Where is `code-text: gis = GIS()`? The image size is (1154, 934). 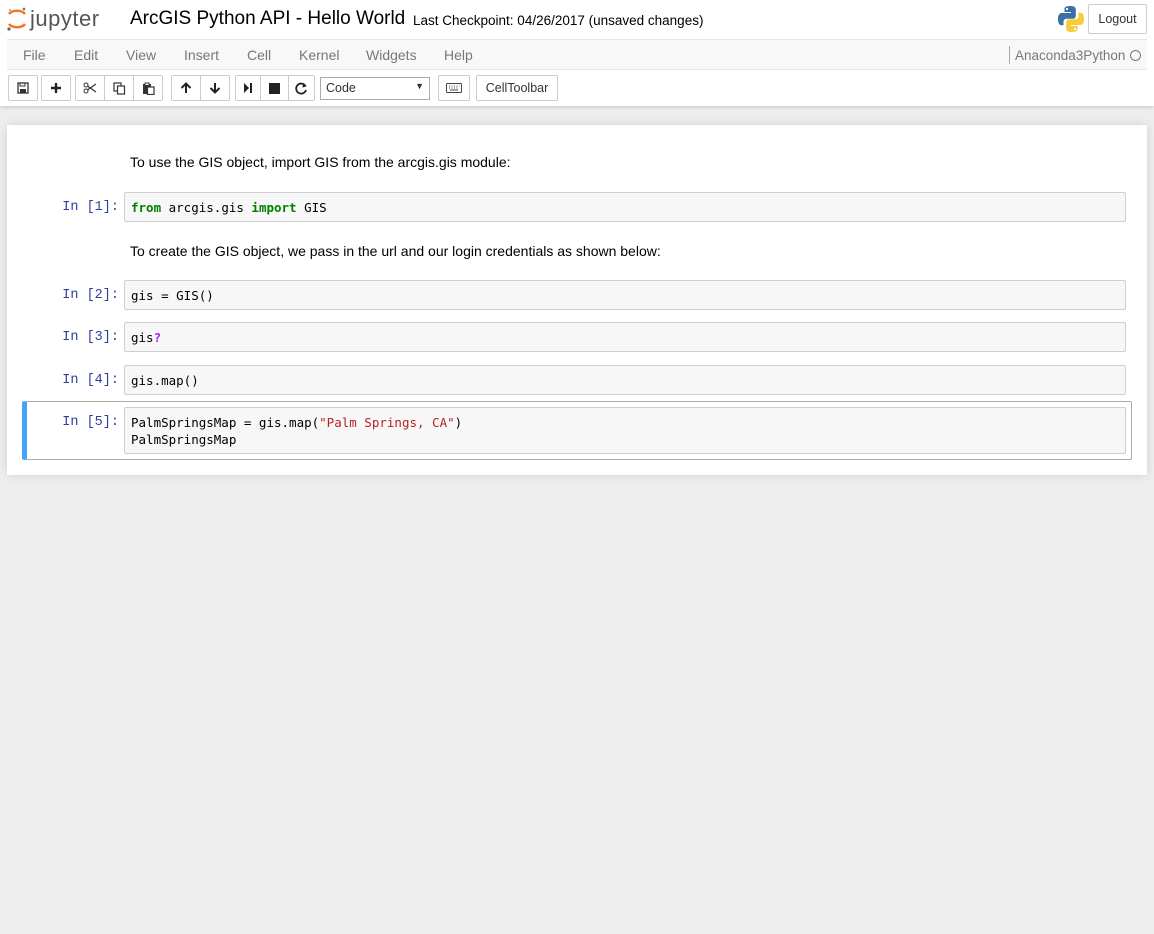 code-text: gis = GIS() is located at coordinates (172, 295).